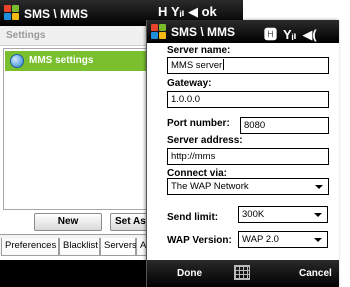  What do you see at coordinates (56, 14) in the screenshot?
I see `back-app-title: SMS \ MMS` at bounding box center [56, 14].